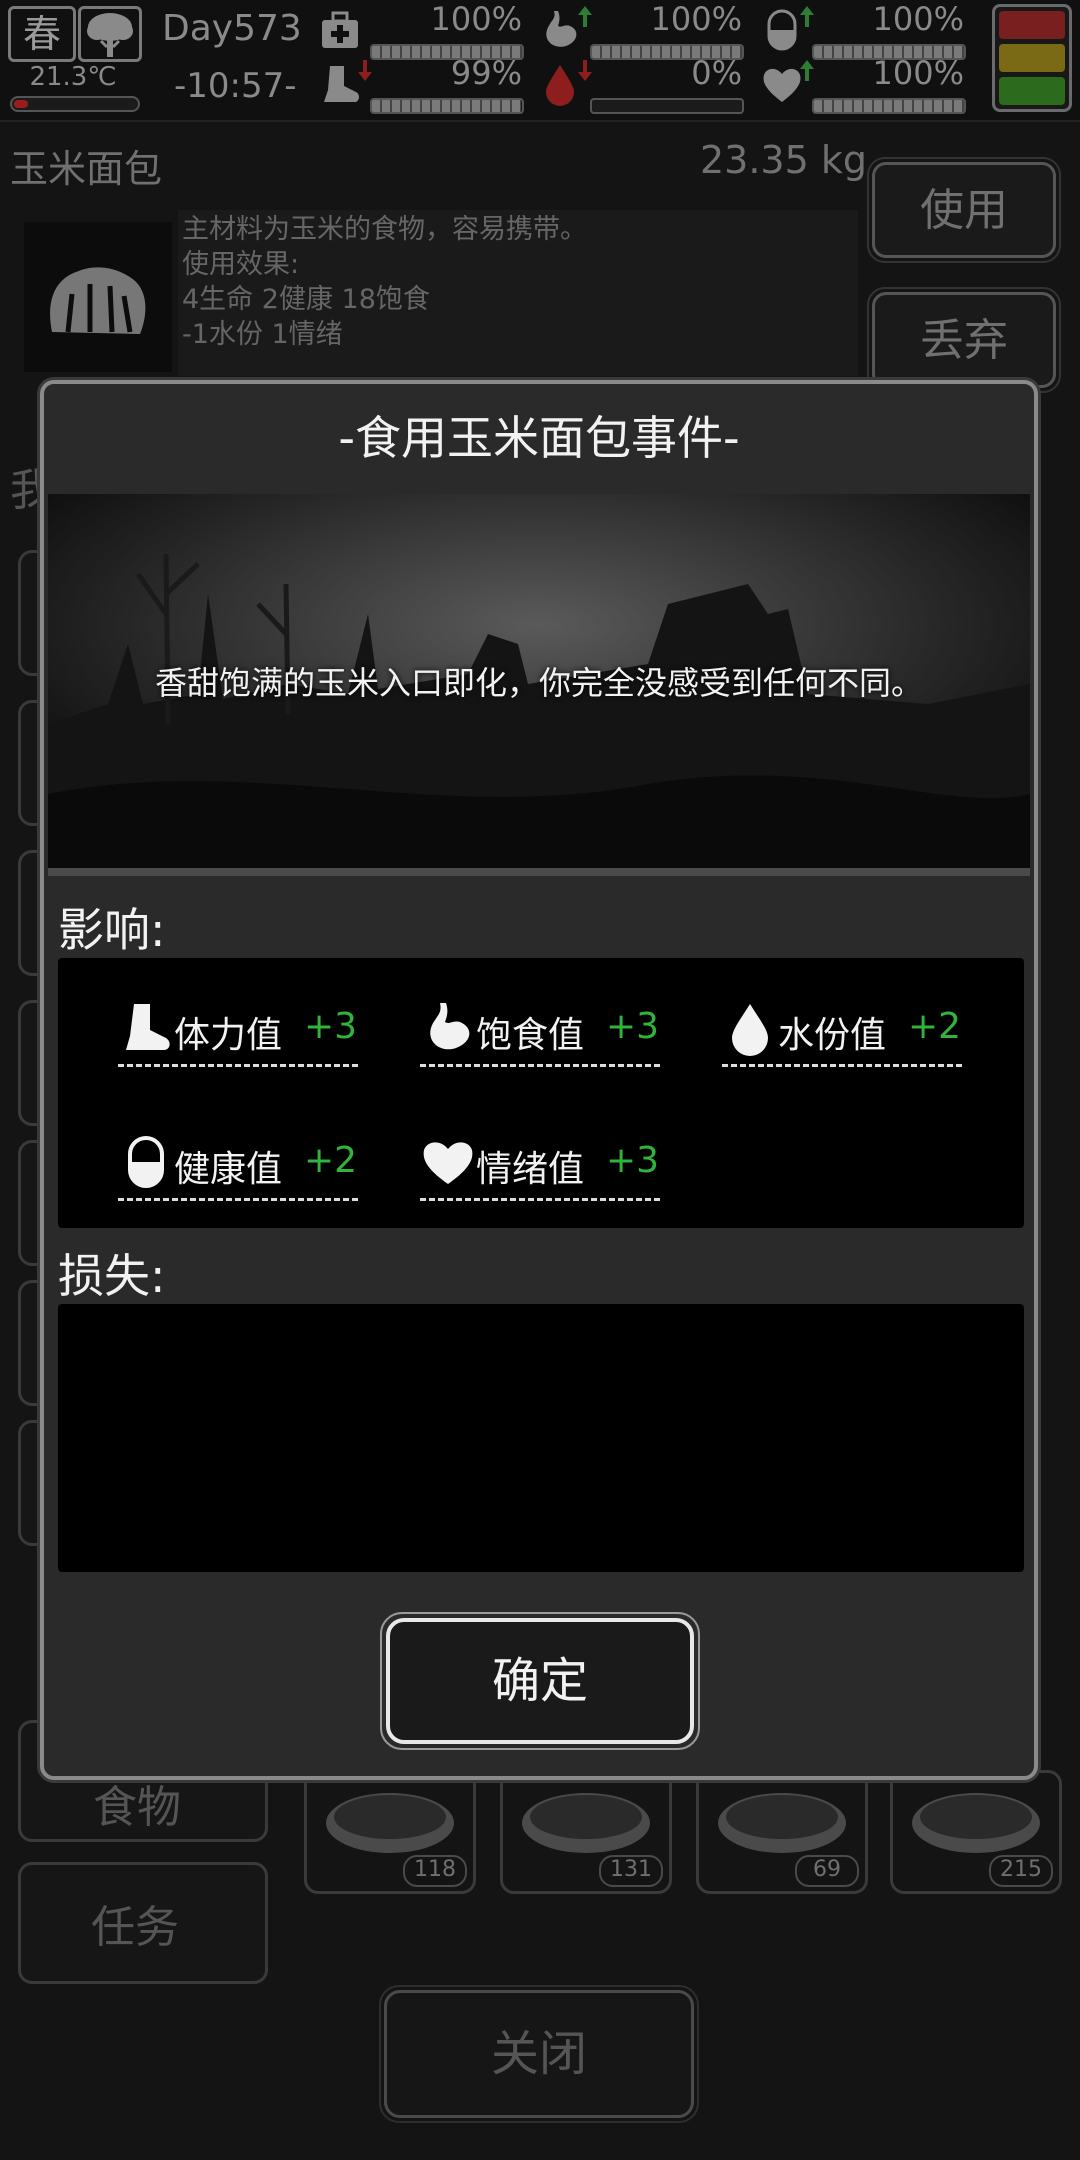 The image size is (1080, 2160). Describe the element at coordinates (964, 340) in the screenshot. I see `discard-button: 丢弃` at that location.